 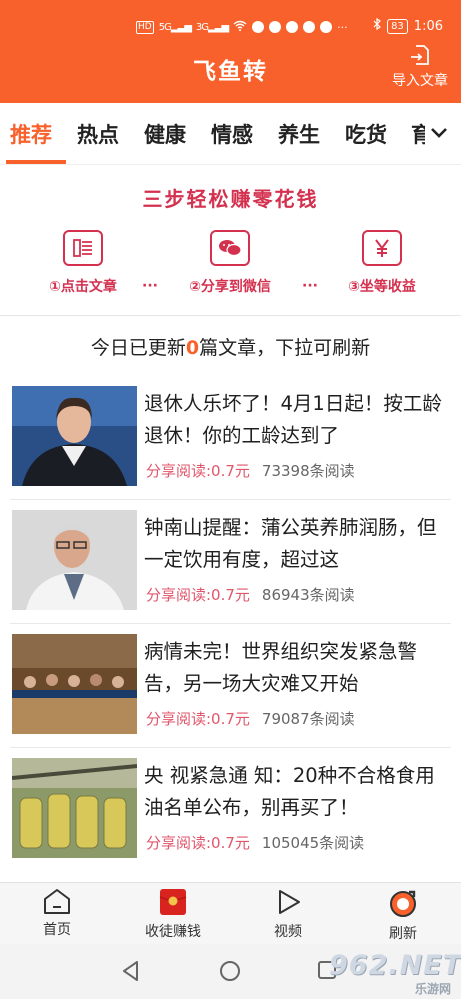 What do you see at coordinates (289, 791) in the screenshot?
I see `article-title: 央 视紧急通 知：20种不合格食用油名单公布，别再买了！` at bounding box center [289, 791].